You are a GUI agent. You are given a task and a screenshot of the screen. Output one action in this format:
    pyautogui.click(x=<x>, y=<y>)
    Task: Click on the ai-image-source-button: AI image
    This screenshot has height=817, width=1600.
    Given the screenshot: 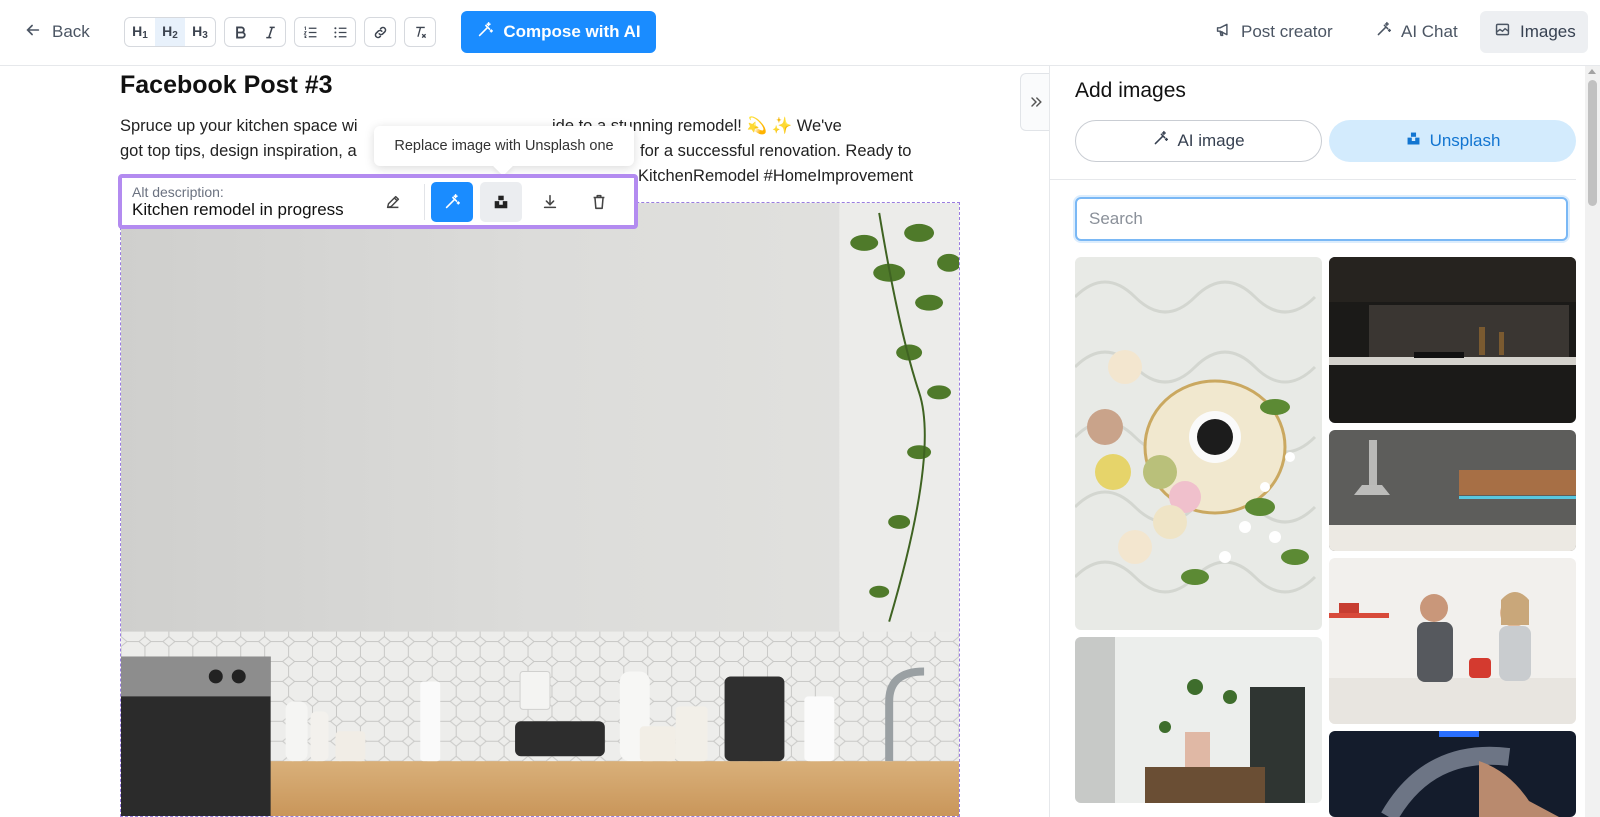 What is the action you would take?
    pyautogui.click(x=1198, y=141)
    